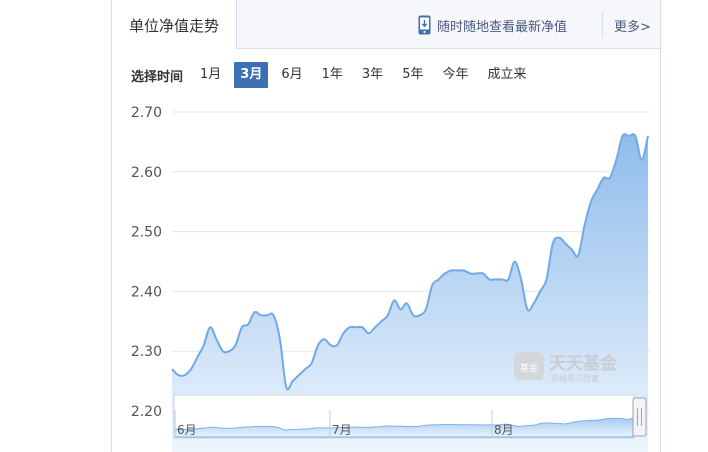 The width and height of the screenshot is (708, 452). Describe the element at coordinates (146, 113) in the screenshot. I see `y-tick-label: 2.70` at that location.